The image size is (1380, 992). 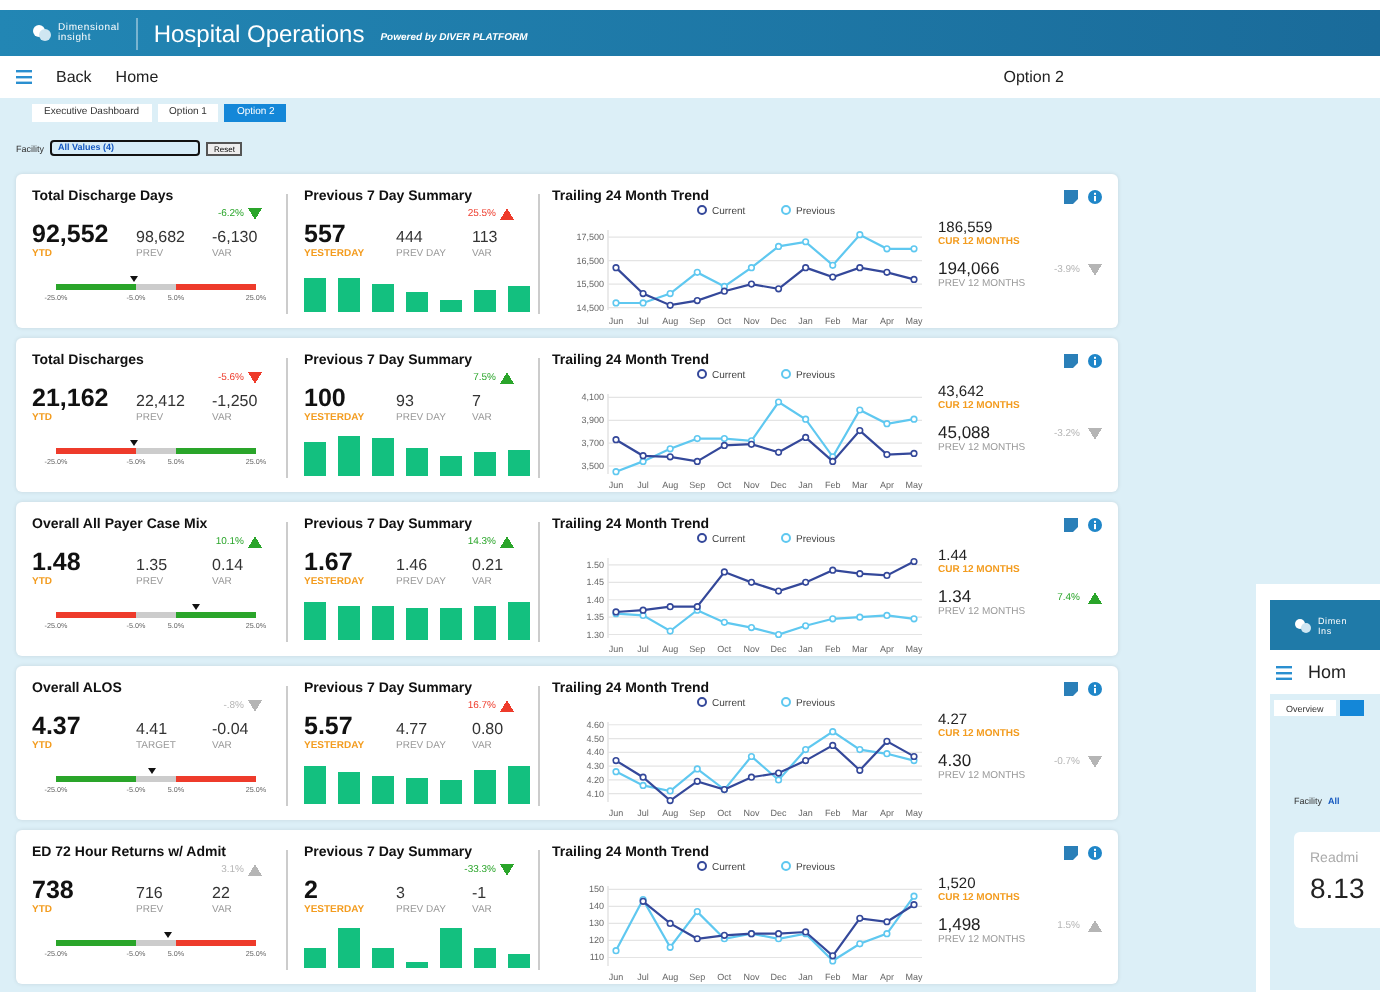 I want to click on ytd-value: 92,552, so click(x=71, y=235).